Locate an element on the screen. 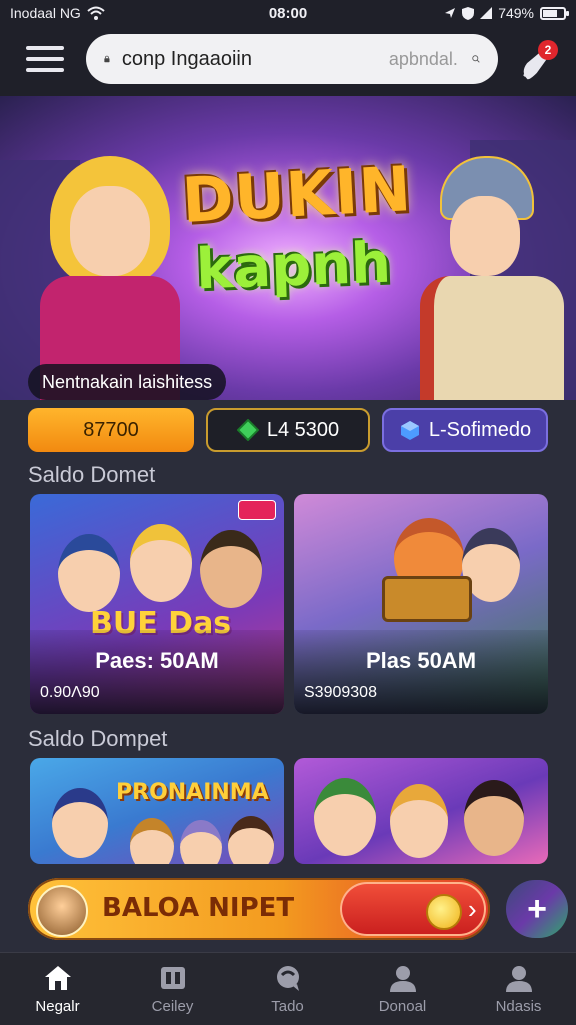 Image resolution: width=576 pixels, height=1025 pixels. promo-banner: BALOA NIPET › is located at coordinates (259, 909).